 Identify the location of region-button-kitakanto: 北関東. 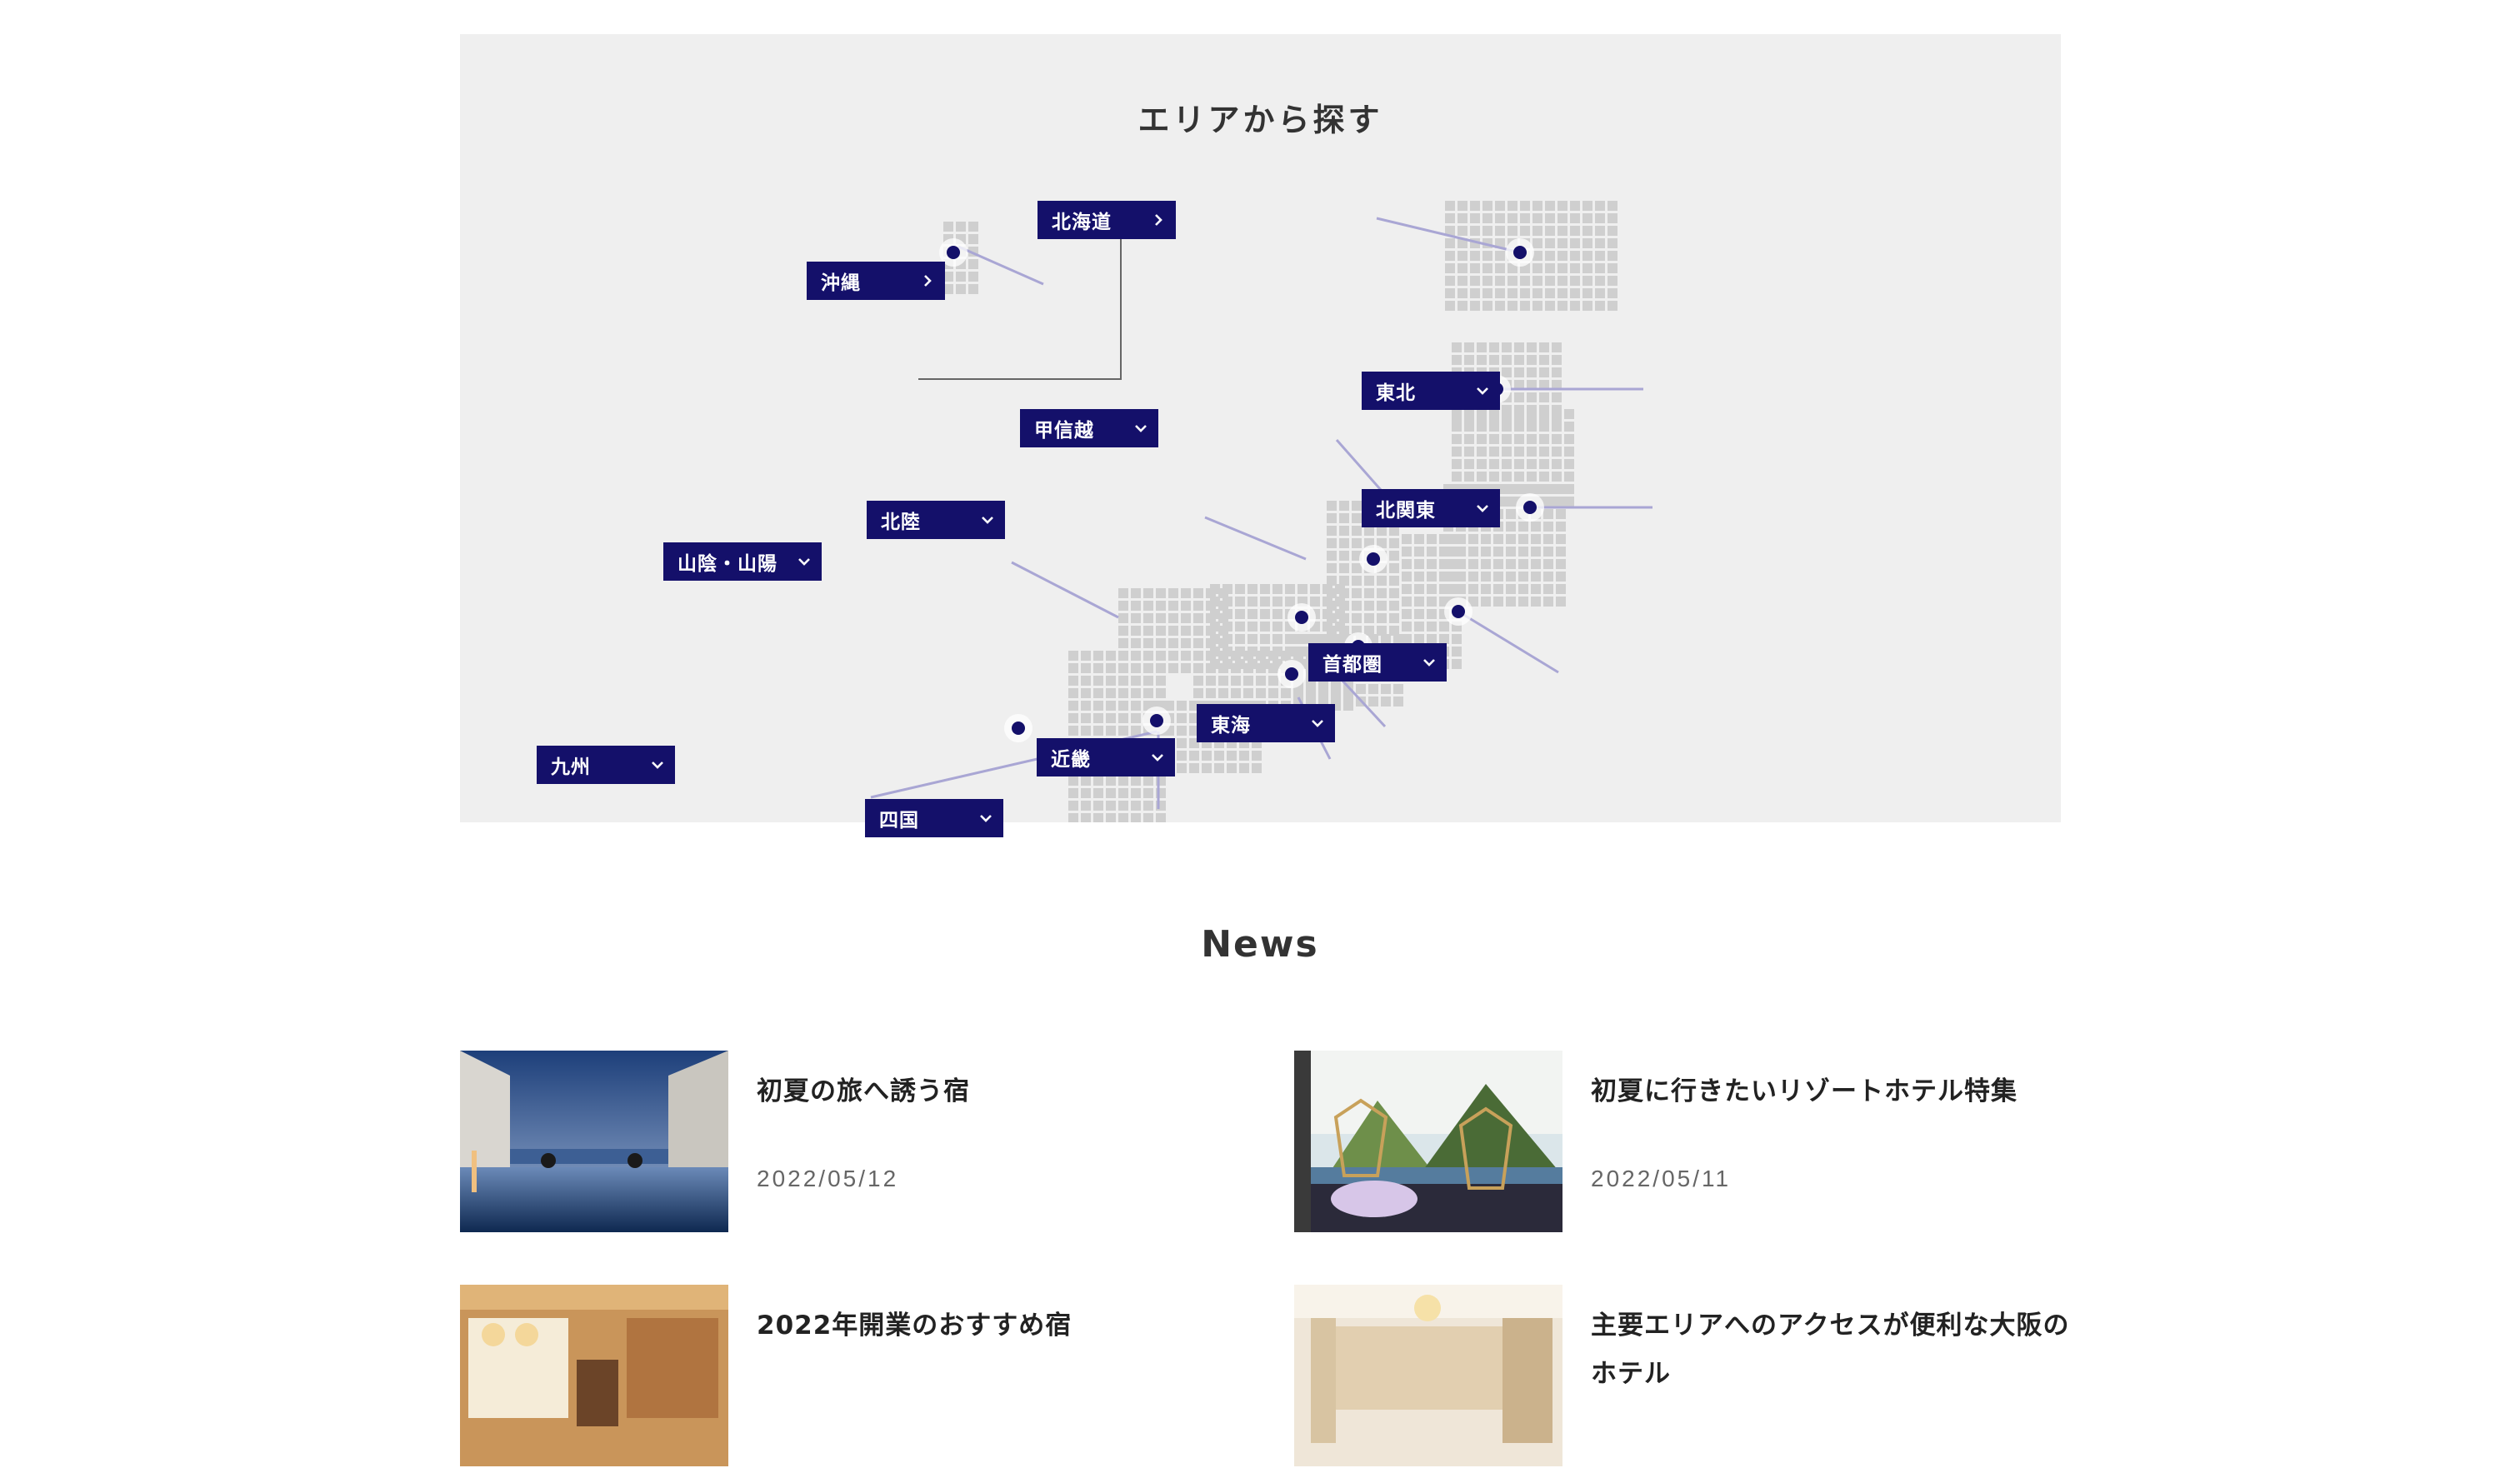
(1431, 508).